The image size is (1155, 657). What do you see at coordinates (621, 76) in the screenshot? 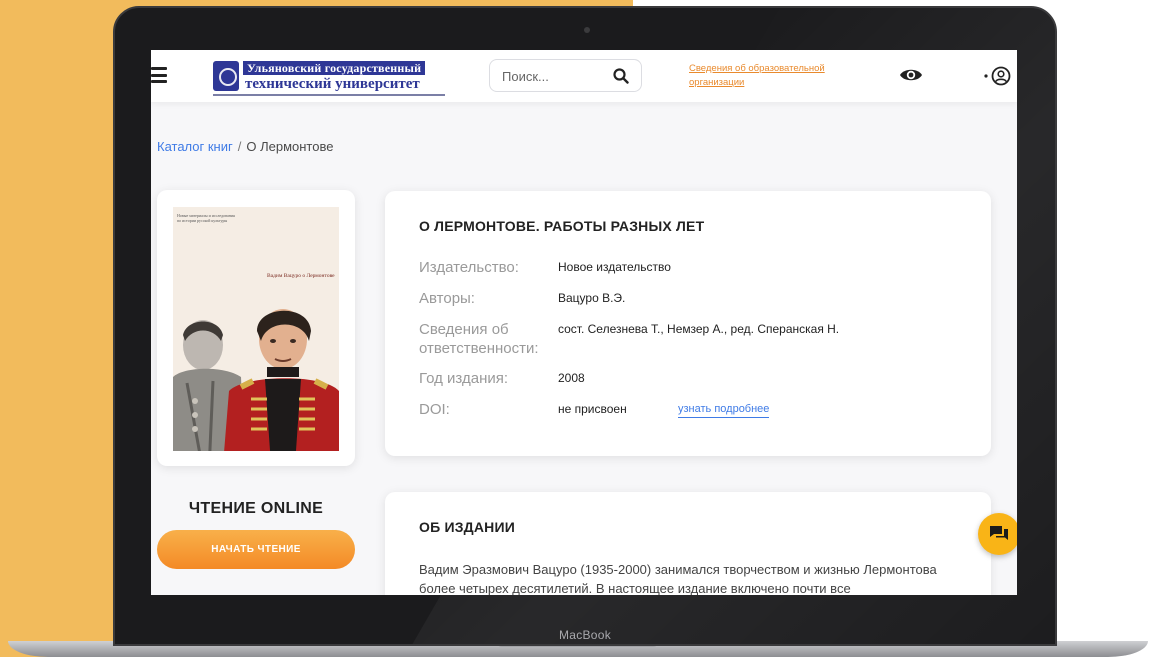
I see `search-icon` at bounding box center [621, 76].